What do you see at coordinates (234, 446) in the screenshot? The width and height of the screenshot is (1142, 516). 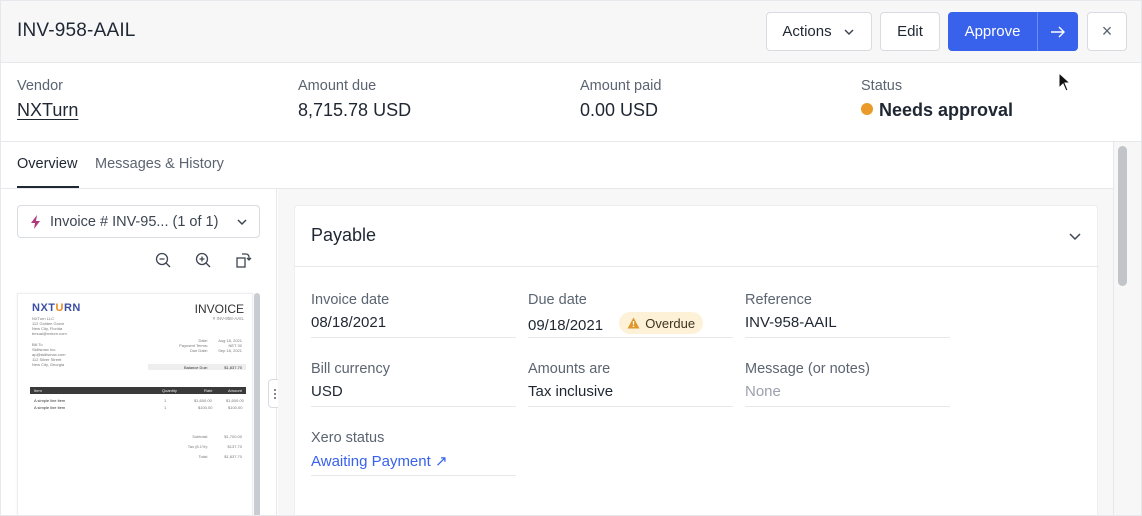 I see `text-line: $137.70` at bounding box center [234, 446].